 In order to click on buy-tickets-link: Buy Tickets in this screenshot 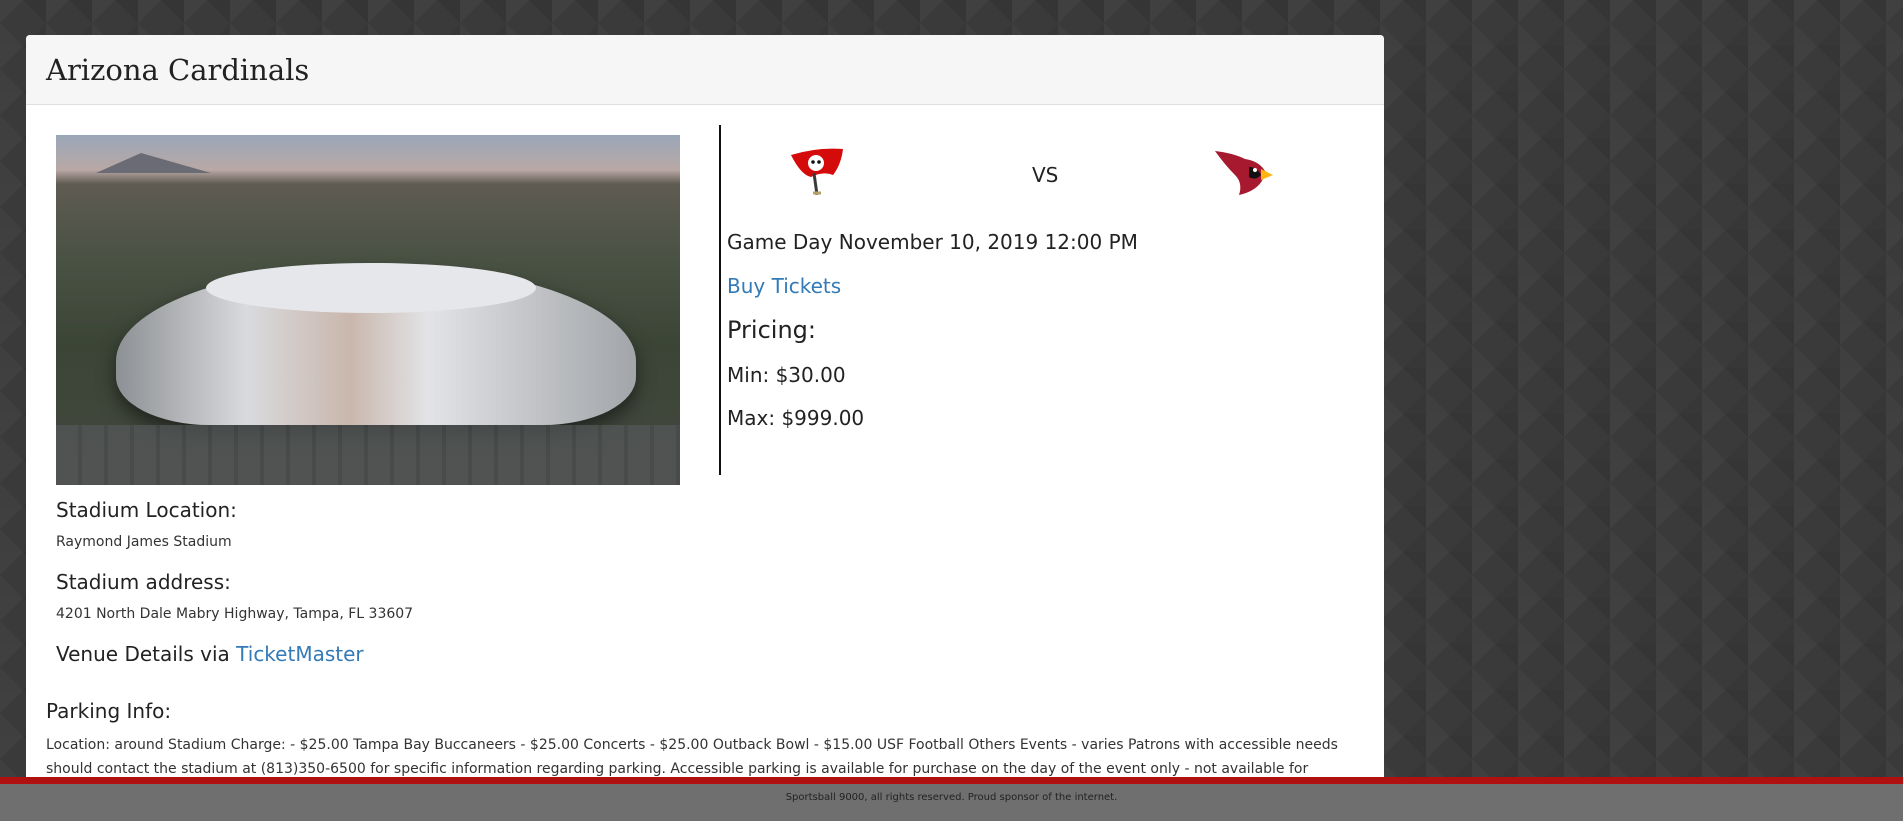, I will do `click(784, 286)`.